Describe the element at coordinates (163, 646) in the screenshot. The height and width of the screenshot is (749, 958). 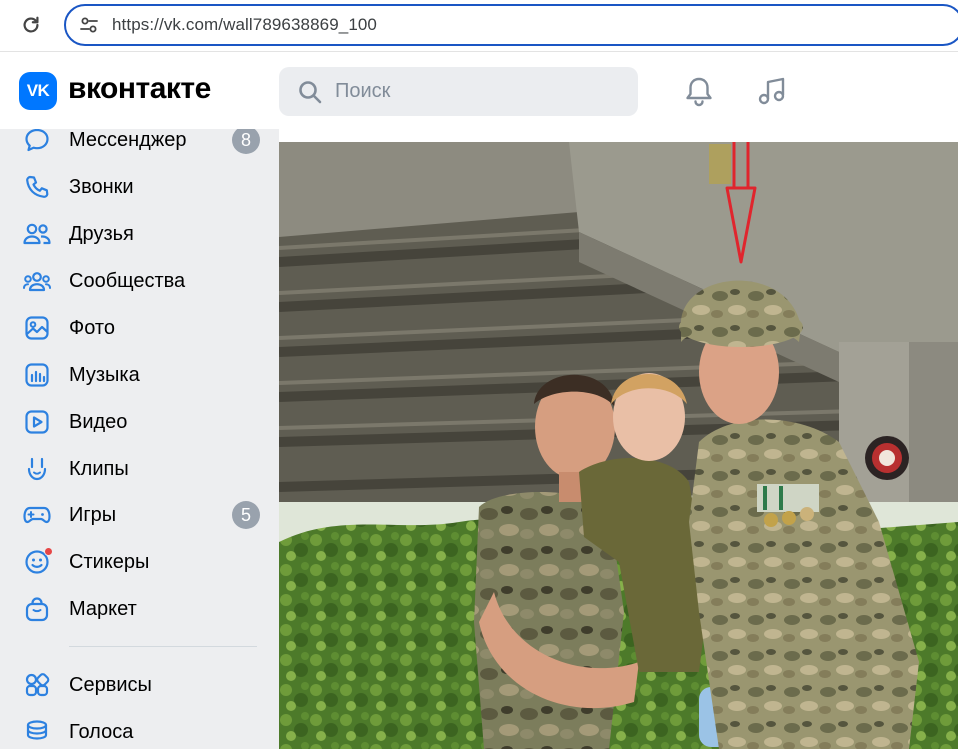
I see `sidebar-divider` at that location.